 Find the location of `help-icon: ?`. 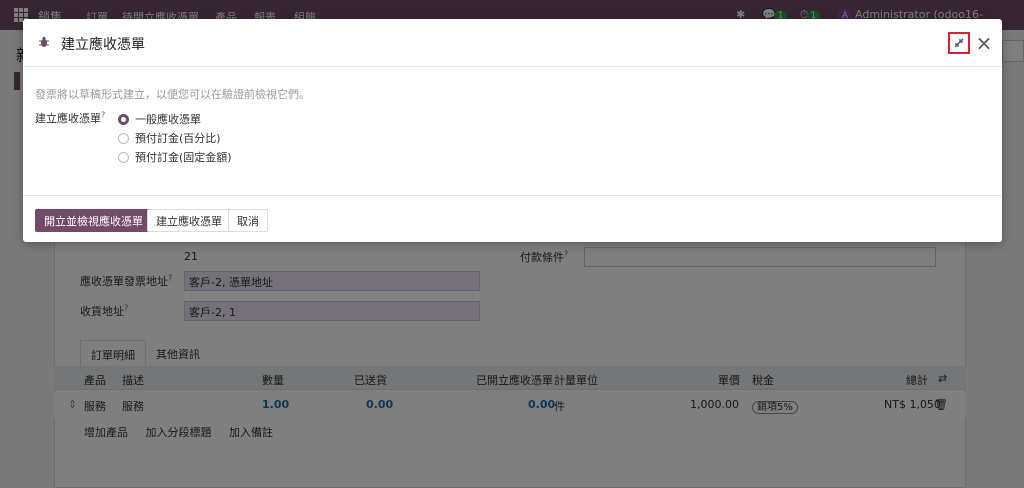

help-icon: ? is located at coordinates (103, 114).